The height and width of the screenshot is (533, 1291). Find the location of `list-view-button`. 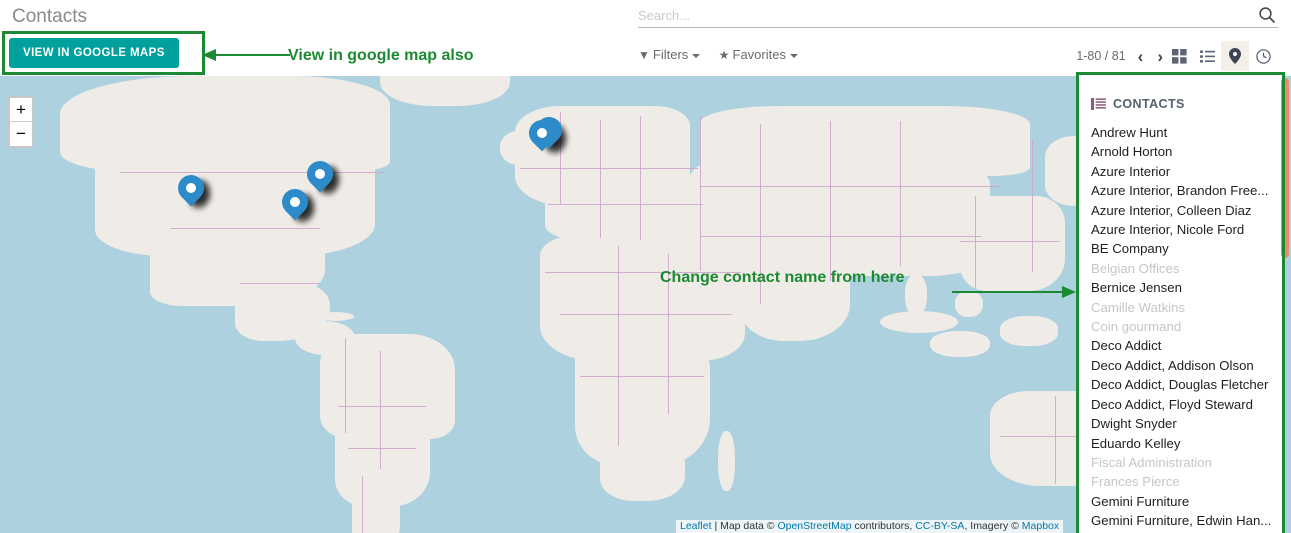

list-view-button is located at coordinates (1207, 56).